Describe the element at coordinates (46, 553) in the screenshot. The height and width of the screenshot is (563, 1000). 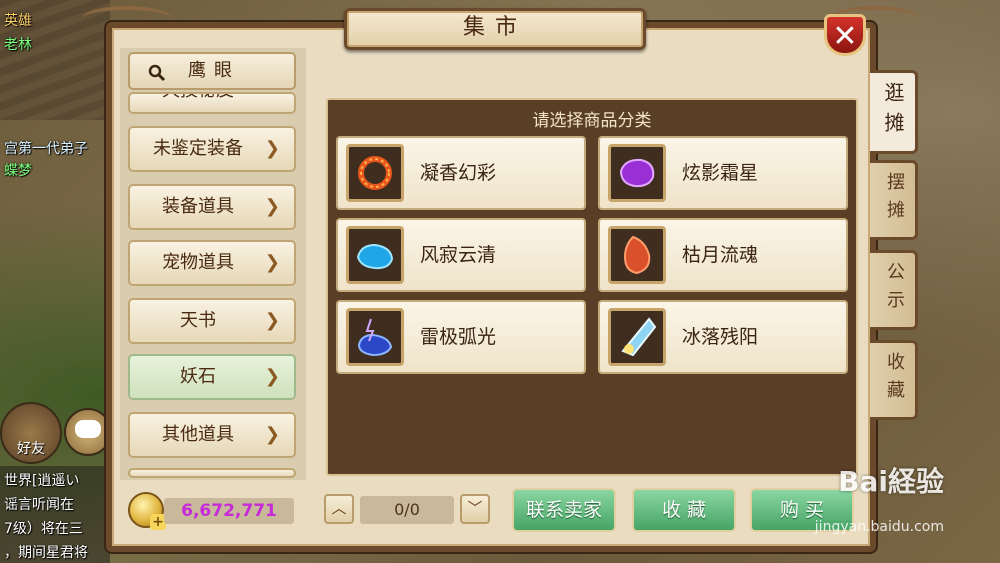
I see `chat-line: ，期间星君将` at that location.